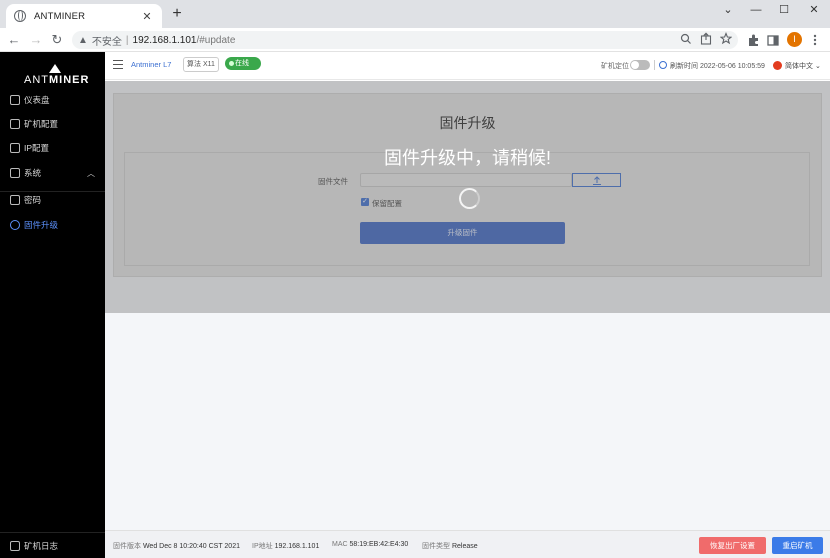  I want to click on sidebar-item-label: 仪表盘, so click(37, 100).